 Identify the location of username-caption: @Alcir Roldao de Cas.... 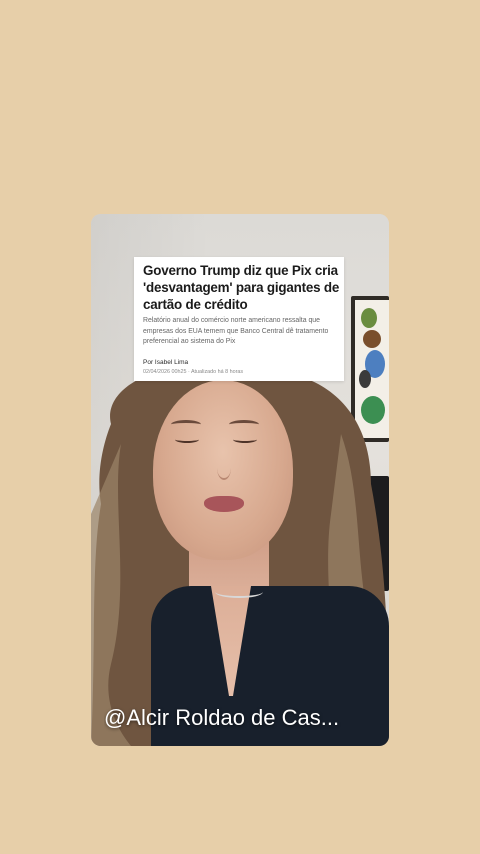
(240, 718).